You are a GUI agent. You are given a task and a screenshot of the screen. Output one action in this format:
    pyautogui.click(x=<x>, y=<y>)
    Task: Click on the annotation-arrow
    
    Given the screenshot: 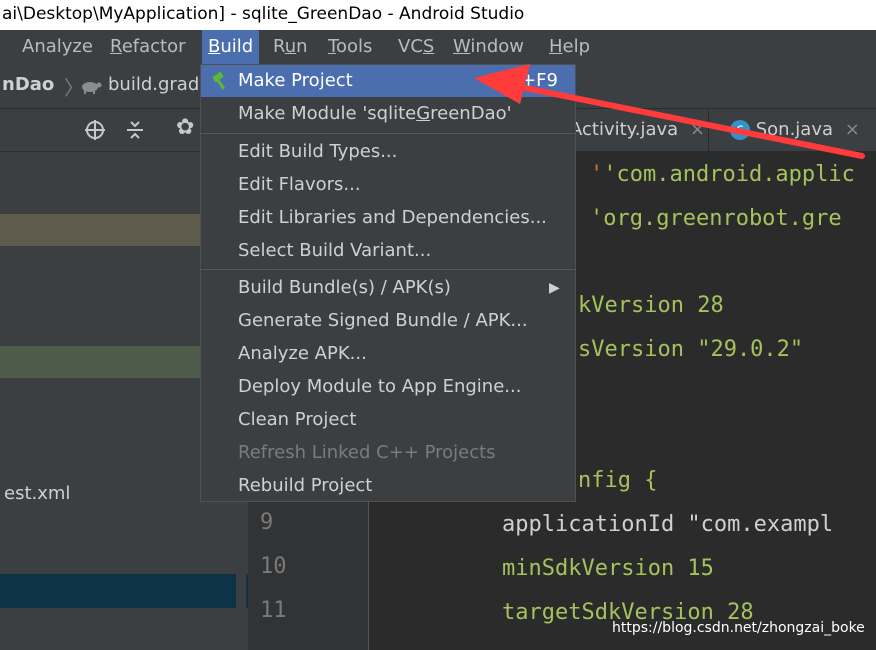 What is the action you would take?
    pyautogui.click(x=669, y=111)
    